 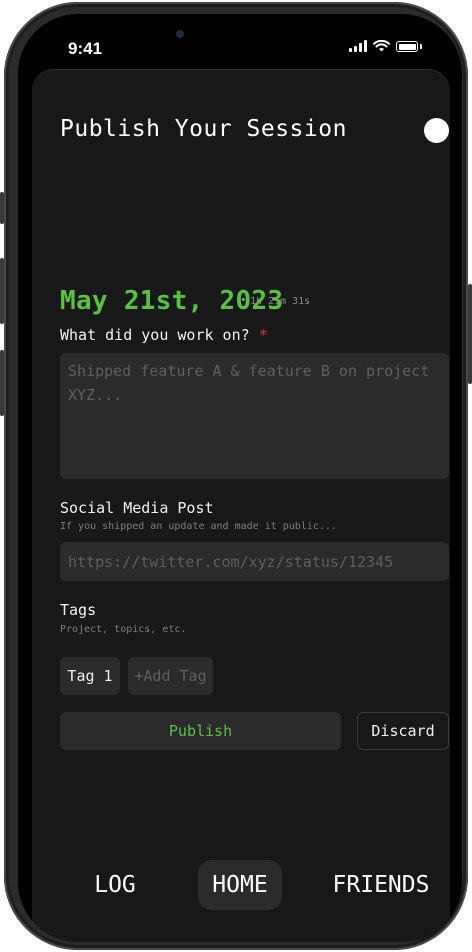 What do you see at coordinates (78, 610) in the screenshot?
I see `tags-label: Tags` at bounding box center [78, 610].